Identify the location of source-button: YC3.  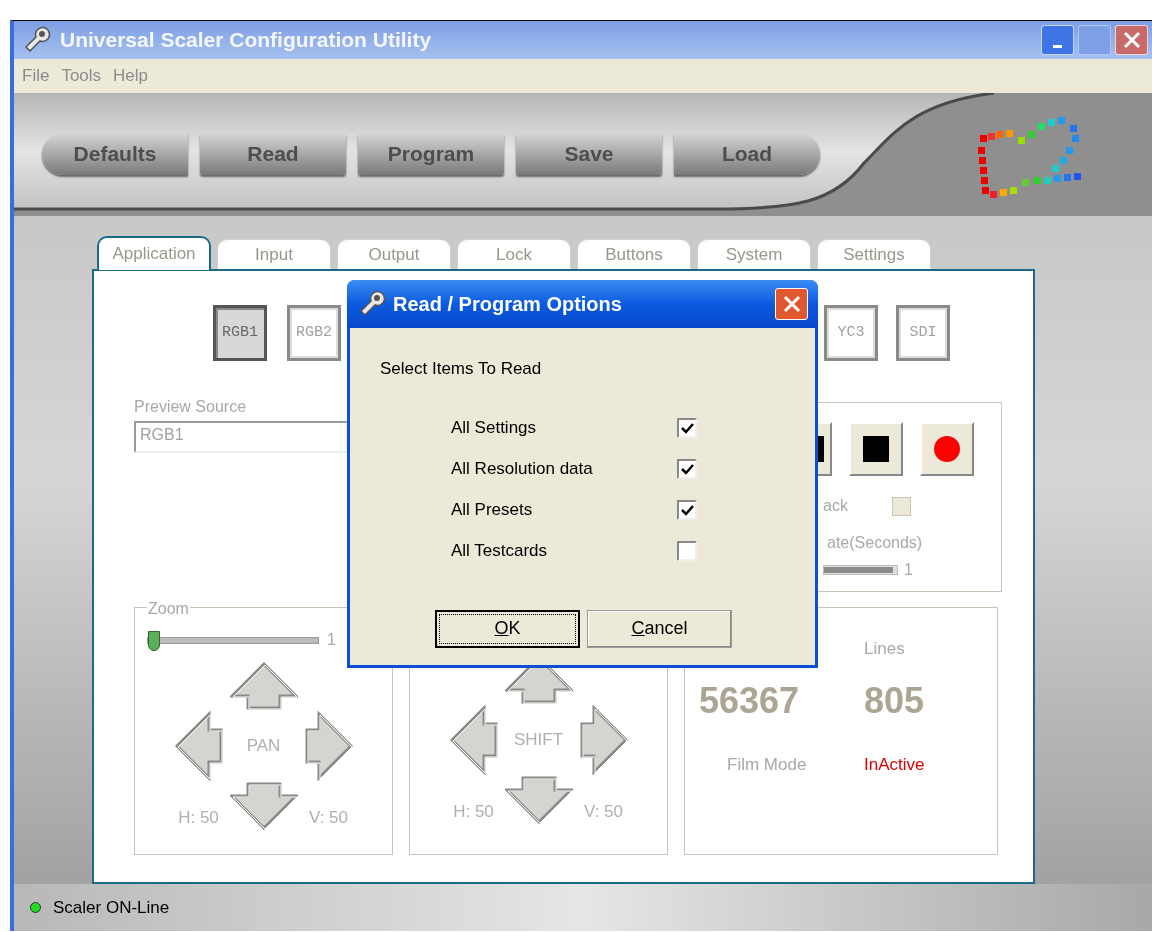
(851, 333).